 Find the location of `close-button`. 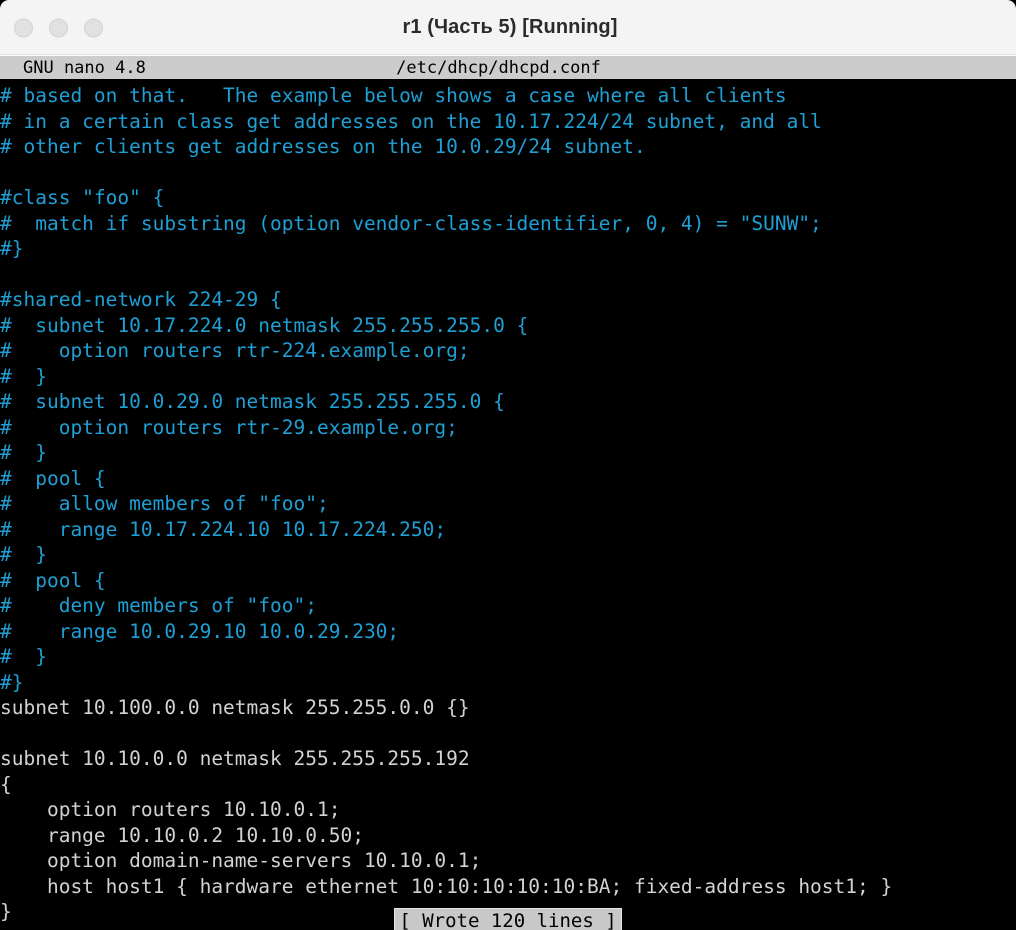

close-button is located at coordinates (23, 27).